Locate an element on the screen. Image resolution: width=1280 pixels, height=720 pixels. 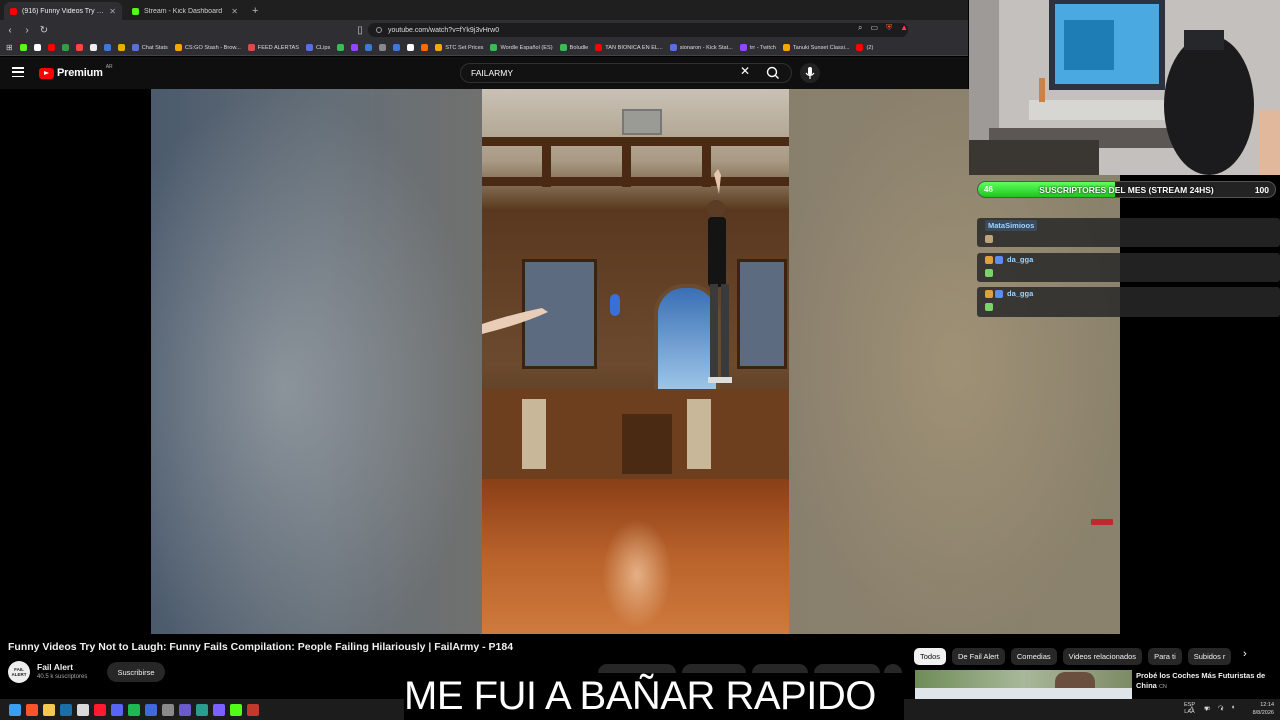
zoom-icon: ⌕ is located at coordinates (860, 28).